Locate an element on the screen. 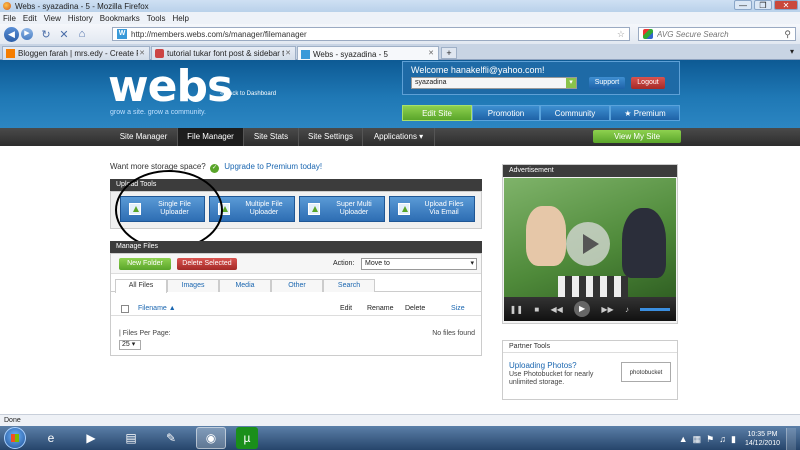  tab-blogger: Bloggen farah | mrs.edy - Create Post ✕ is located at coordinates (76, 53).